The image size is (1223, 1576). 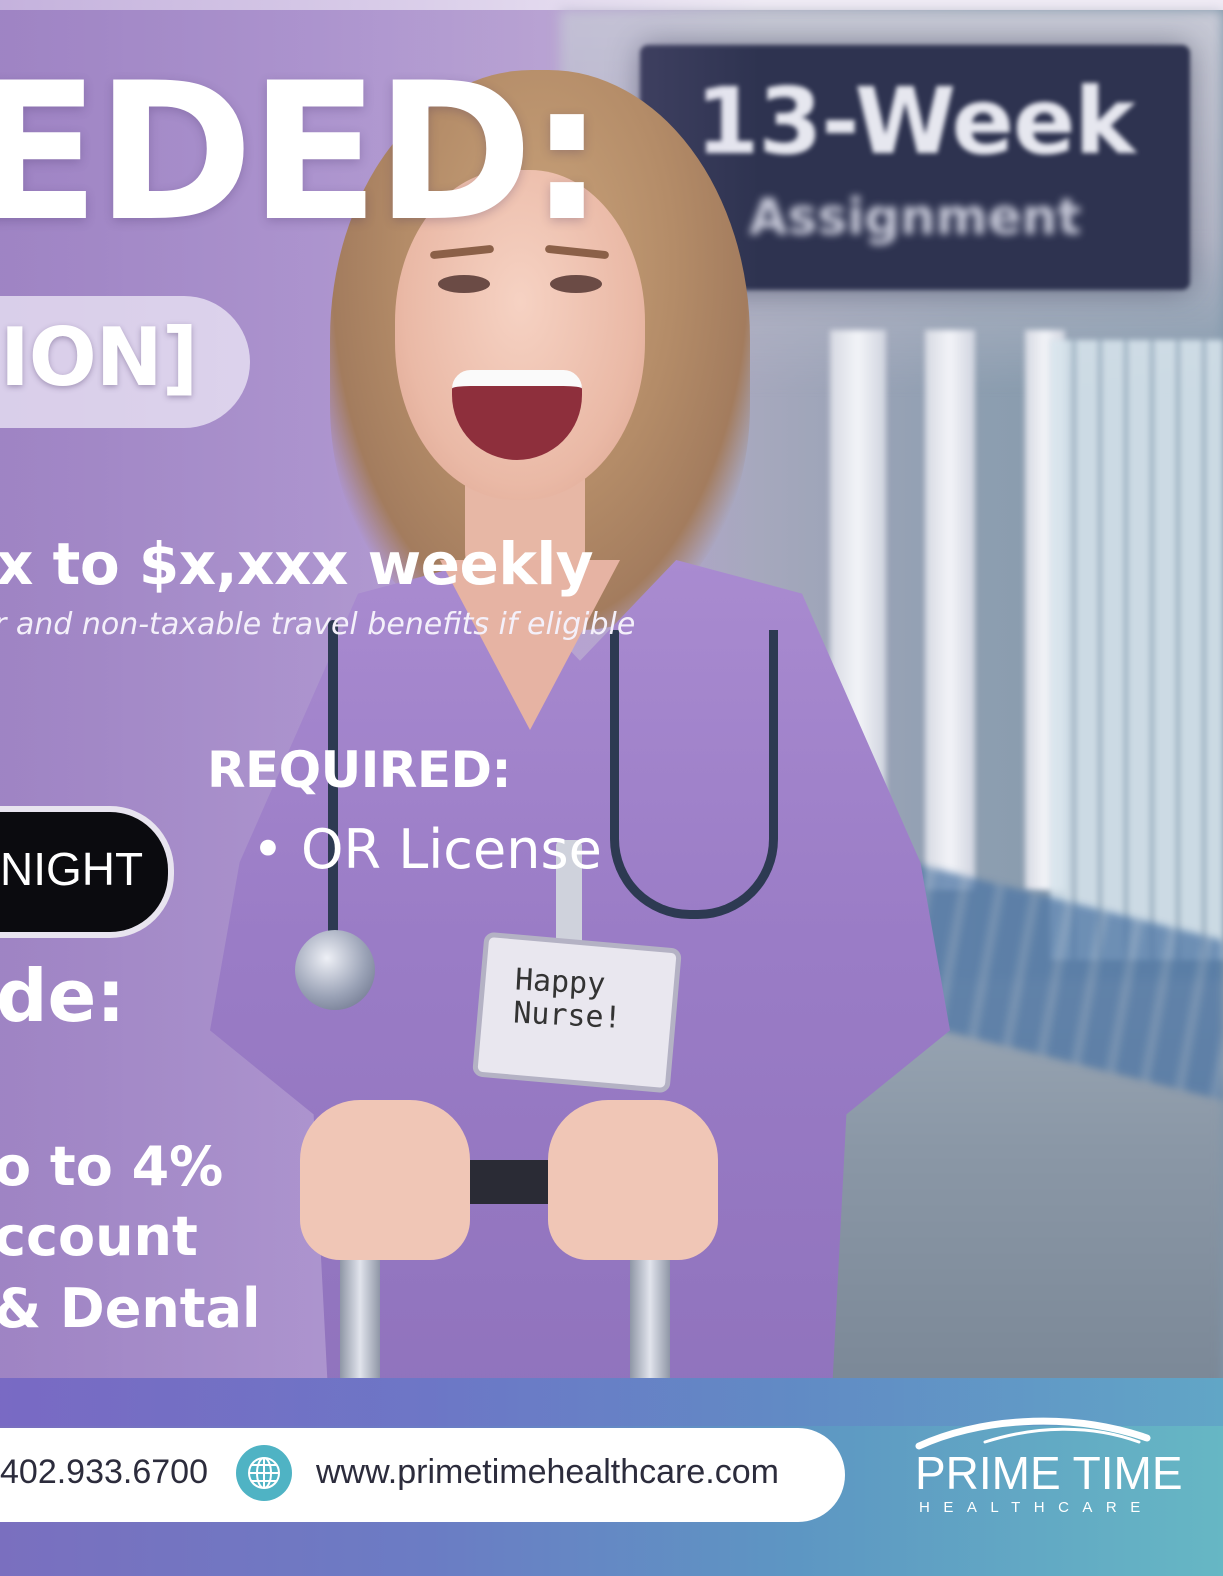 I want to click on headline: EDED:, so click(x=302, y=152).